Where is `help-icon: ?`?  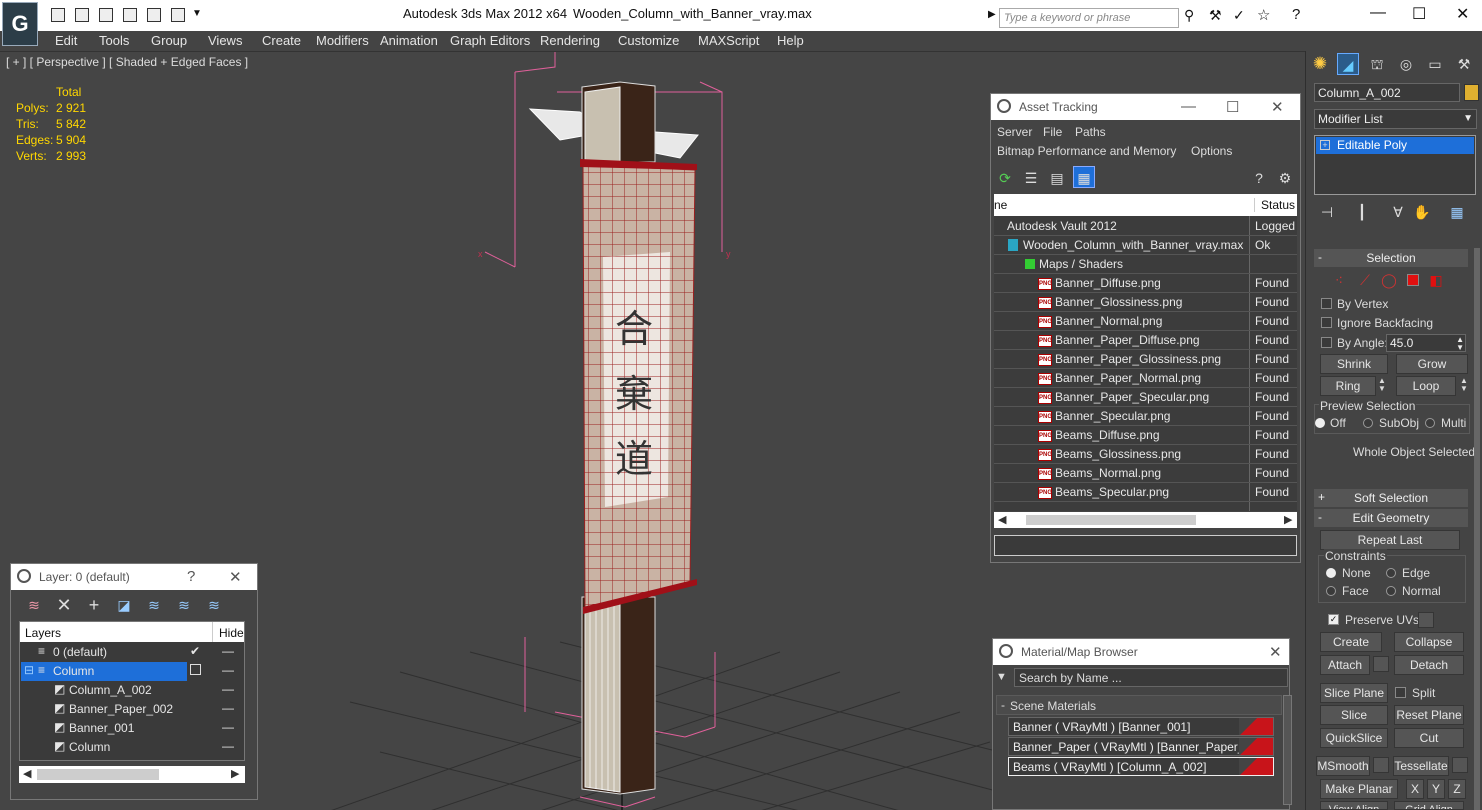 help-icon: ? is located at coordinates (1296, 14).